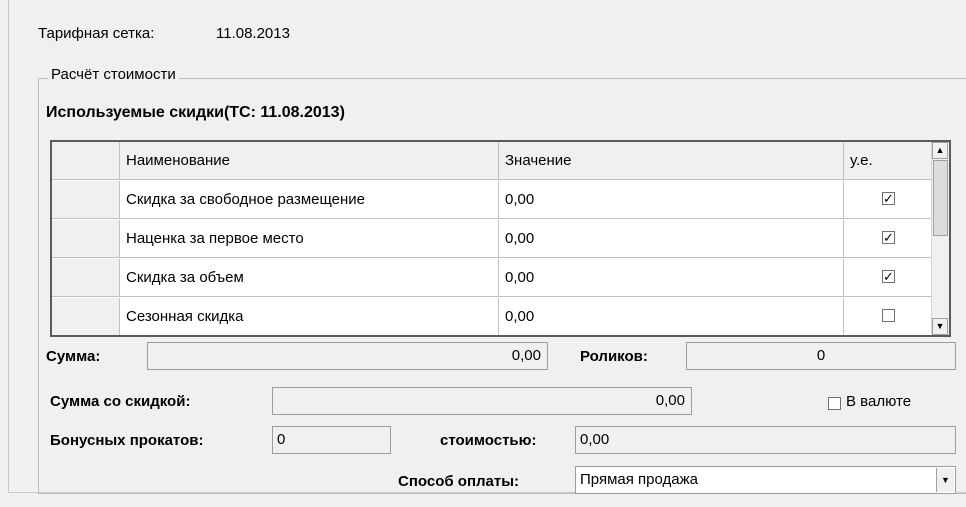 This screenshot has height=507, width=966. Describe the element at coordinates (195, 112) in the screenshot. I see `discounts-title: Используемые скидки(ТС: 11.08.2013)` at that location.